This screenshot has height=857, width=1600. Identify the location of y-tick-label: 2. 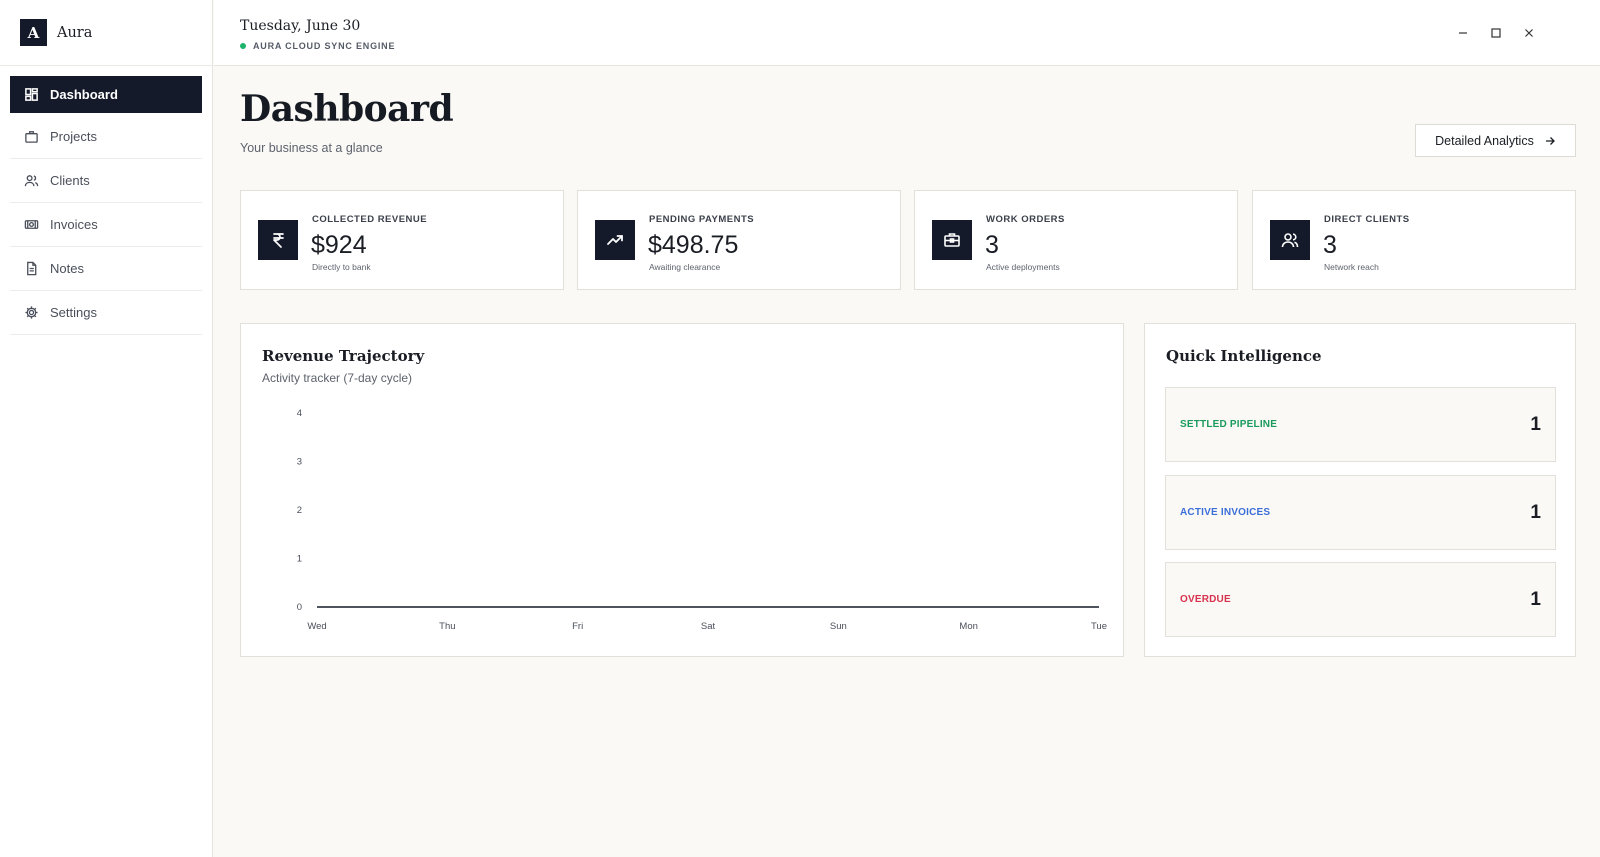
(299, 510).